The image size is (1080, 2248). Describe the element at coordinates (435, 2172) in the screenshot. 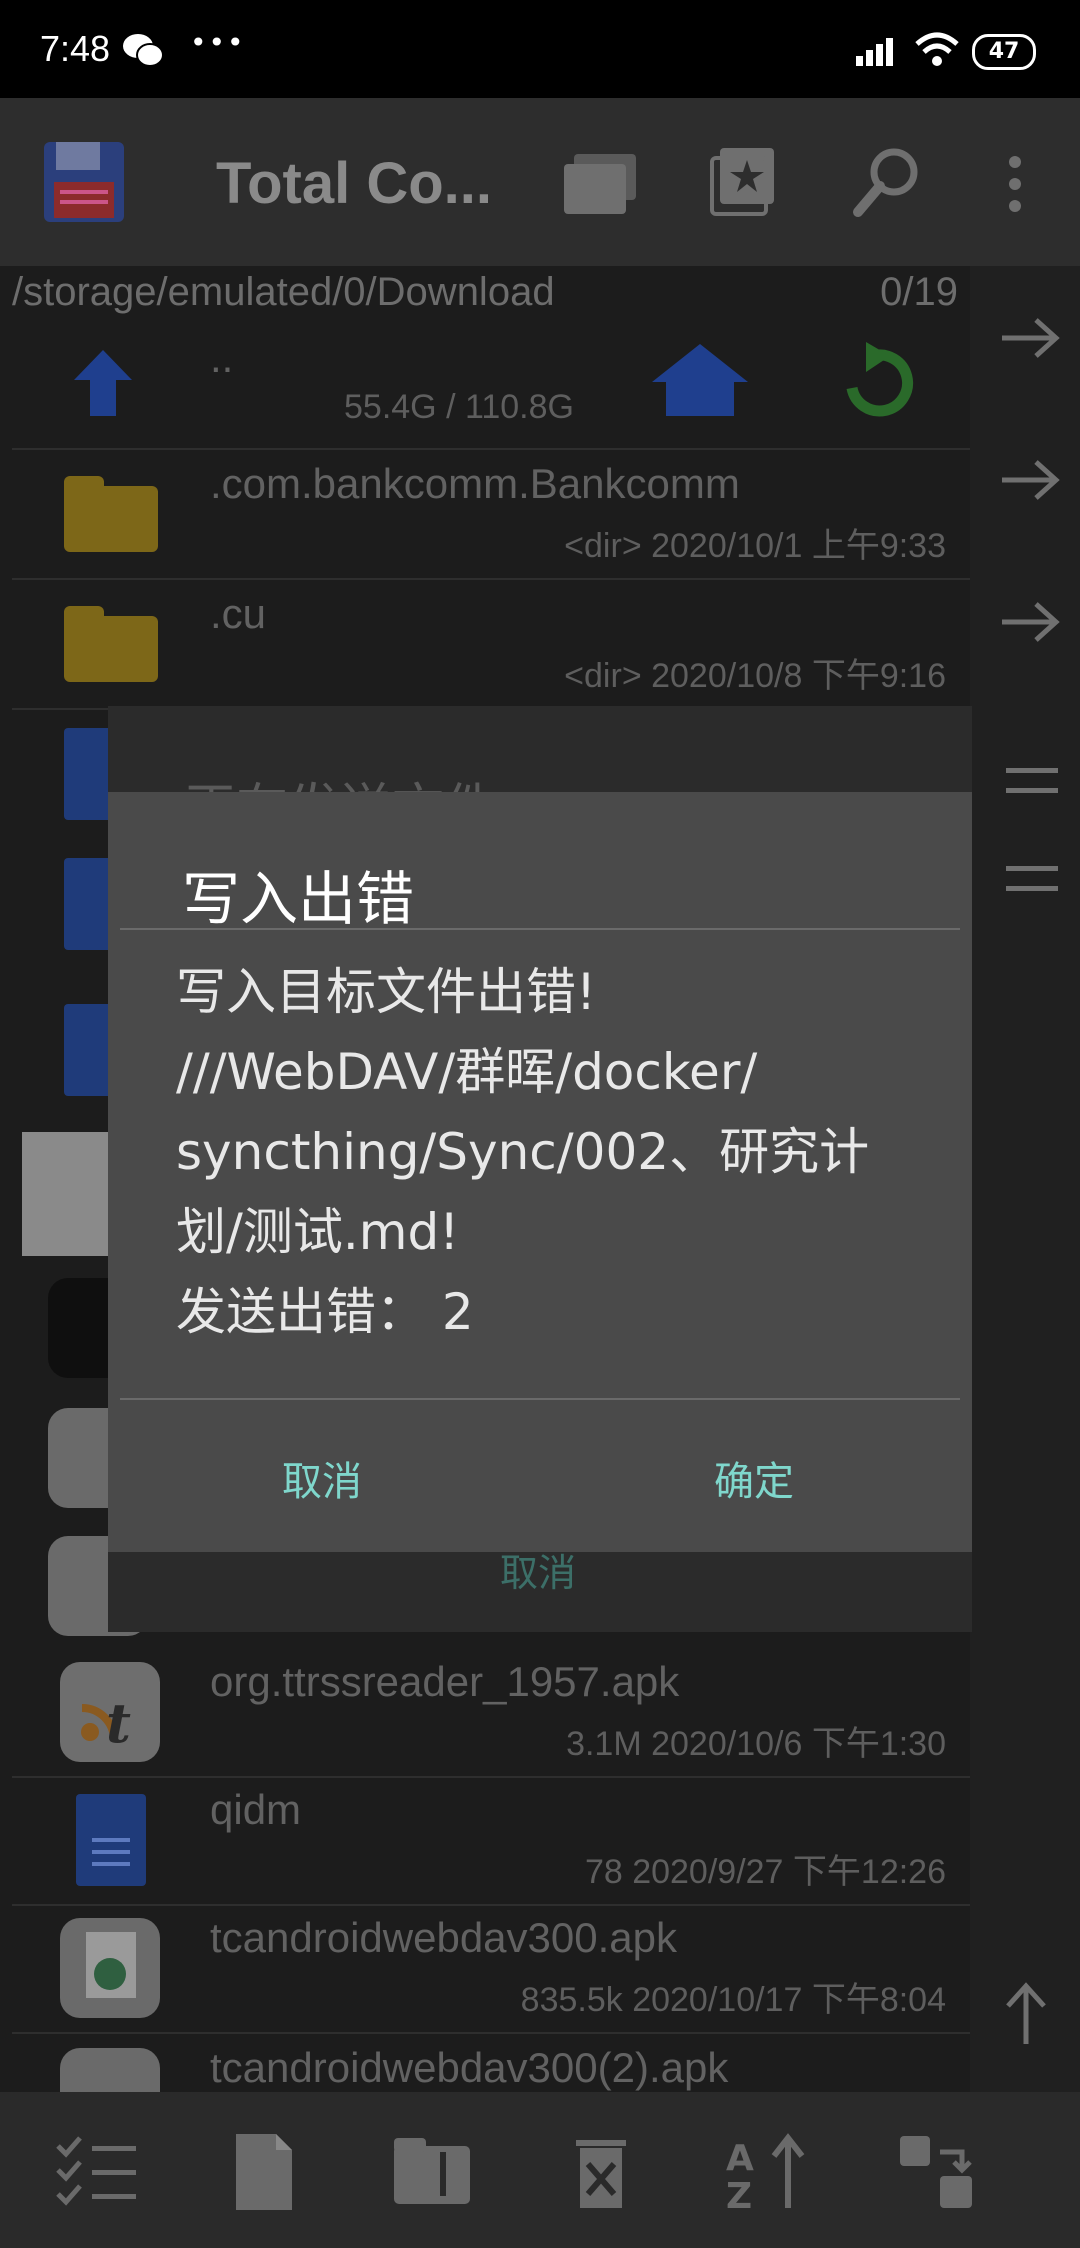

I see `zip-folder-icon` at that location.